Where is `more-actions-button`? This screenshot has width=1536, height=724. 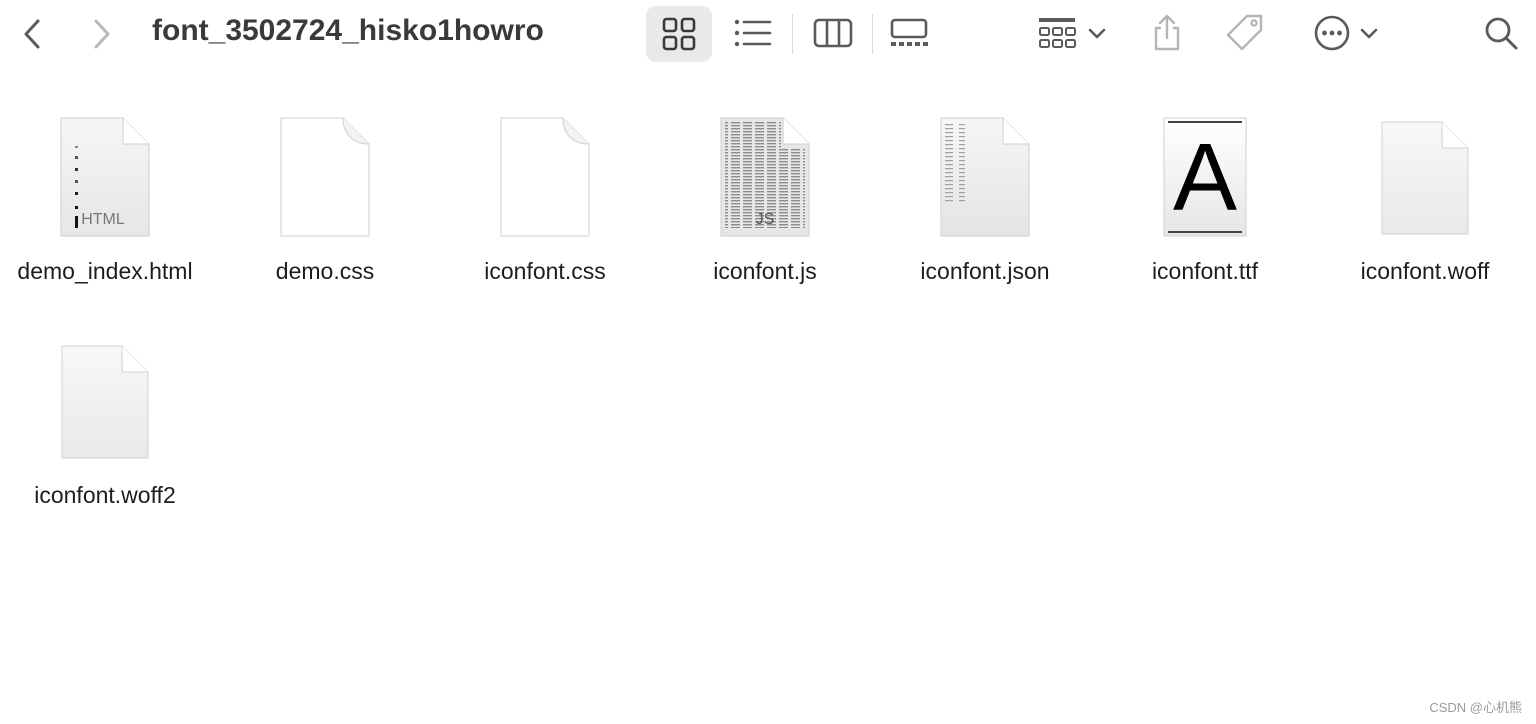
more-actions-button is located at coordinates (1346, 33).